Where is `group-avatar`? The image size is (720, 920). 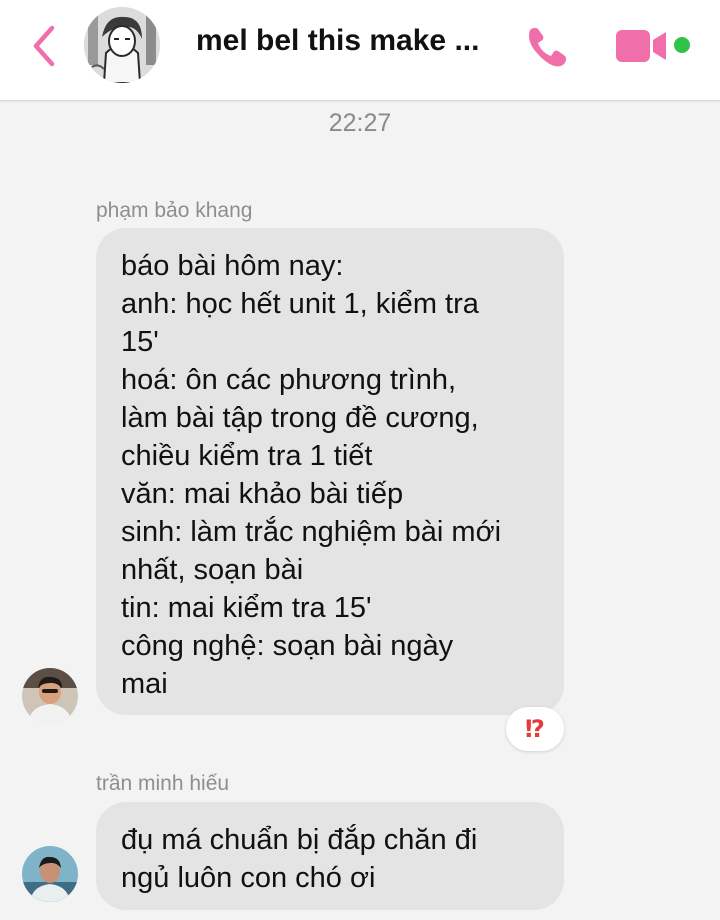
group-avatar is located at coordinates (122, 45).